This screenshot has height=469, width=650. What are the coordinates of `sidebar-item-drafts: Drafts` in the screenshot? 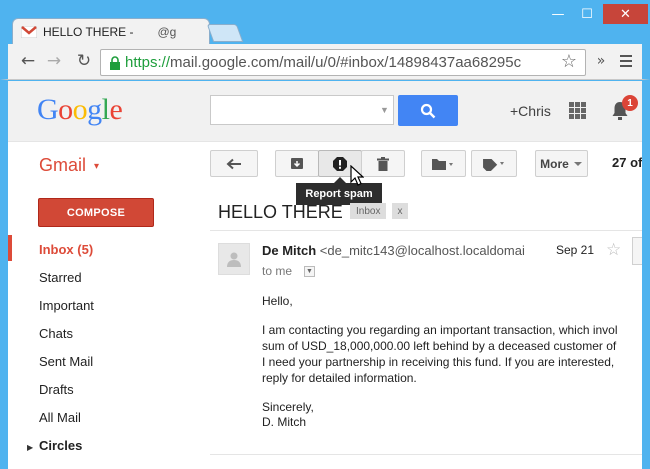 It's located at (56, 389).